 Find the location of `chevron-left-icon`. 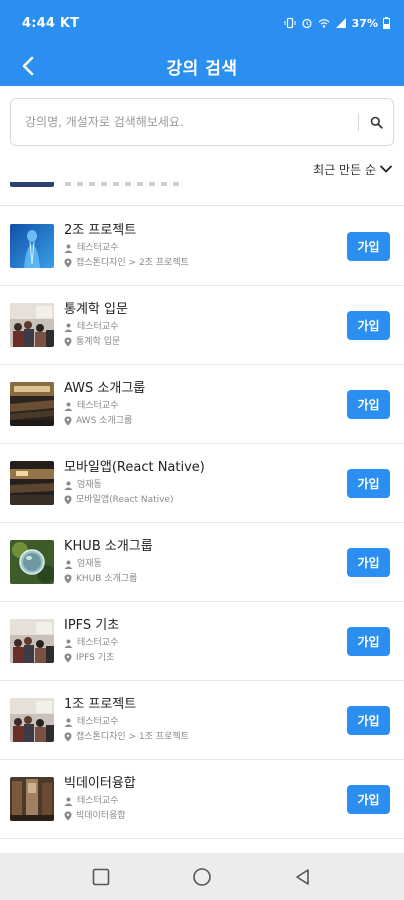

chevron-left-icon is located at coordinates (28, 66).